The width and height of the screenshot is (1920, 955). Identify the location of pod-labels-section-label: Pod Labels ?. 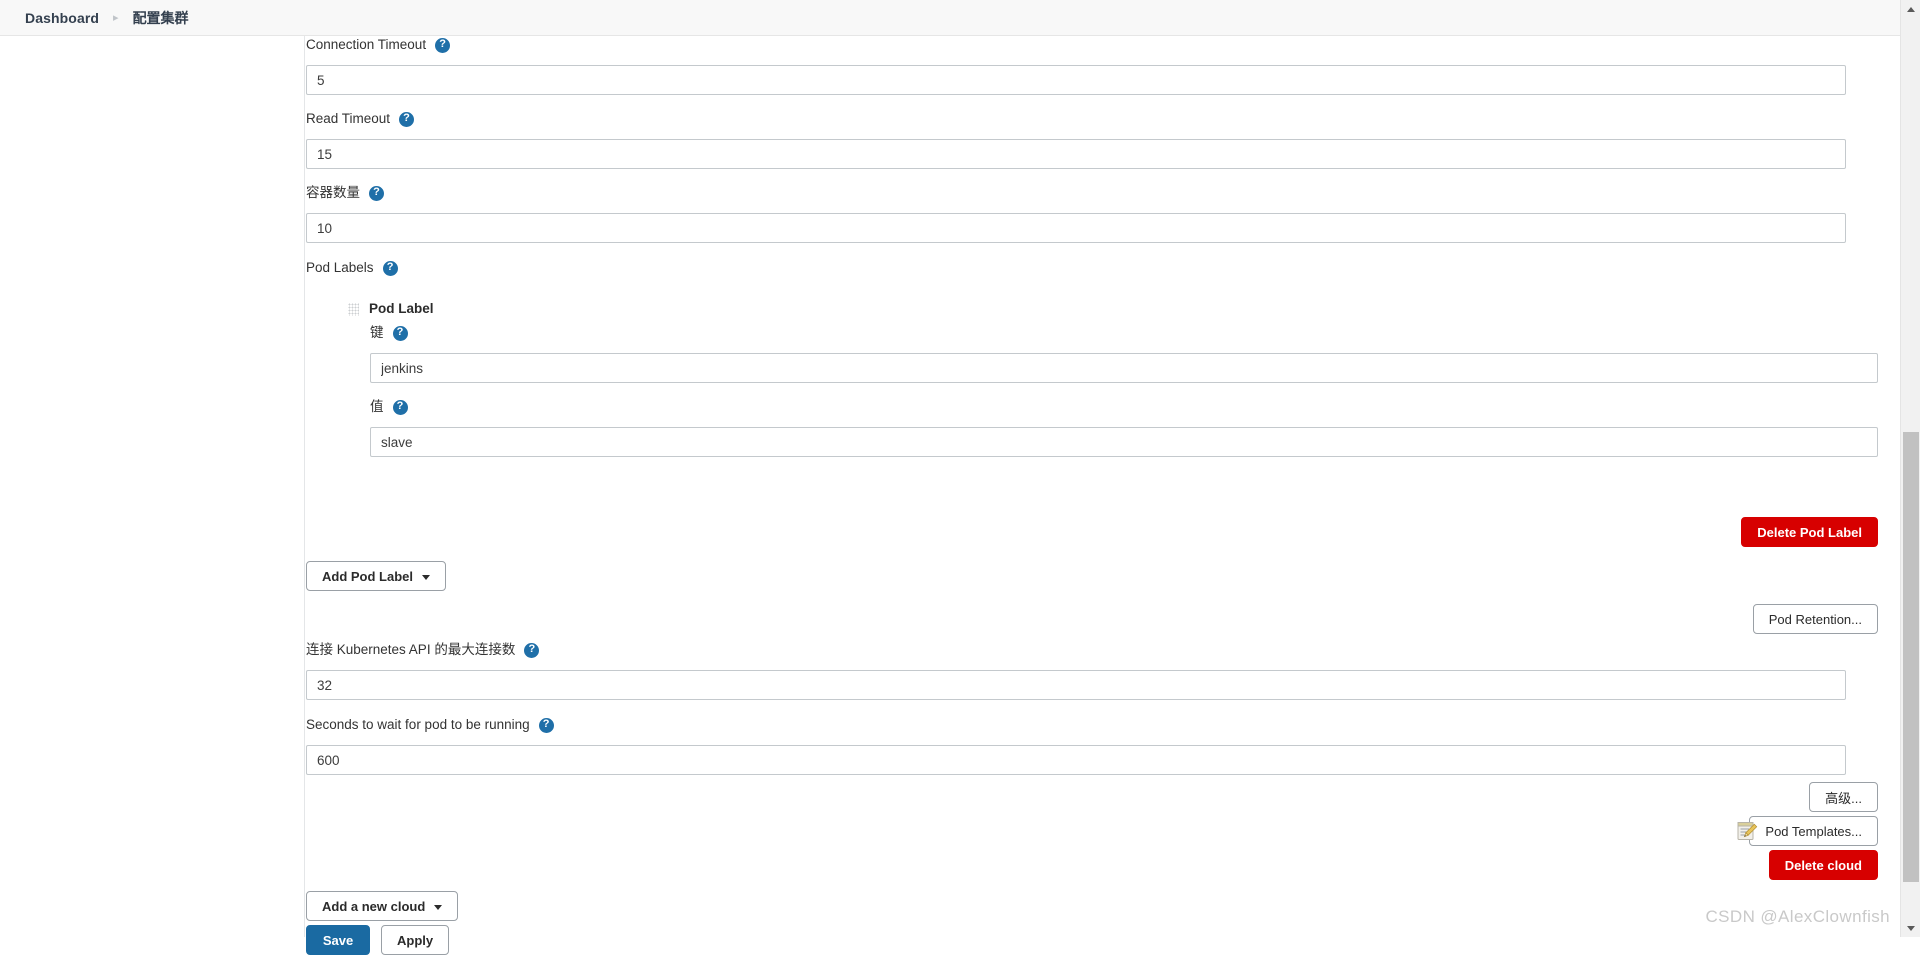
(352, 268).